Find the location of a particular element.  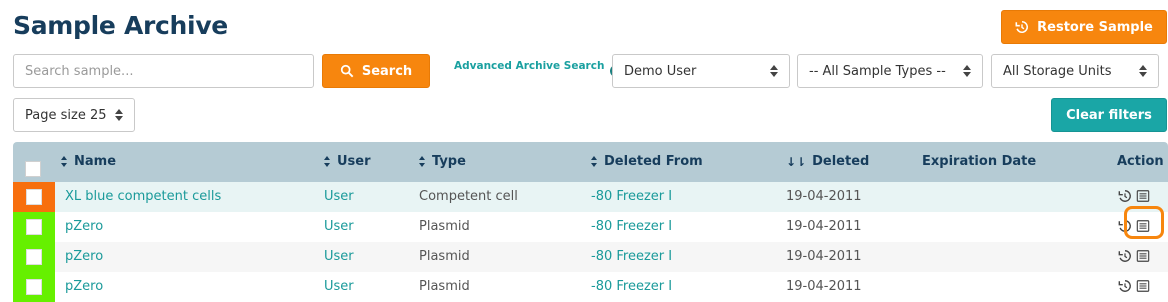

advanced-archive-search-link: Advanced Archive Search ? is located at coordinates (538, 66).